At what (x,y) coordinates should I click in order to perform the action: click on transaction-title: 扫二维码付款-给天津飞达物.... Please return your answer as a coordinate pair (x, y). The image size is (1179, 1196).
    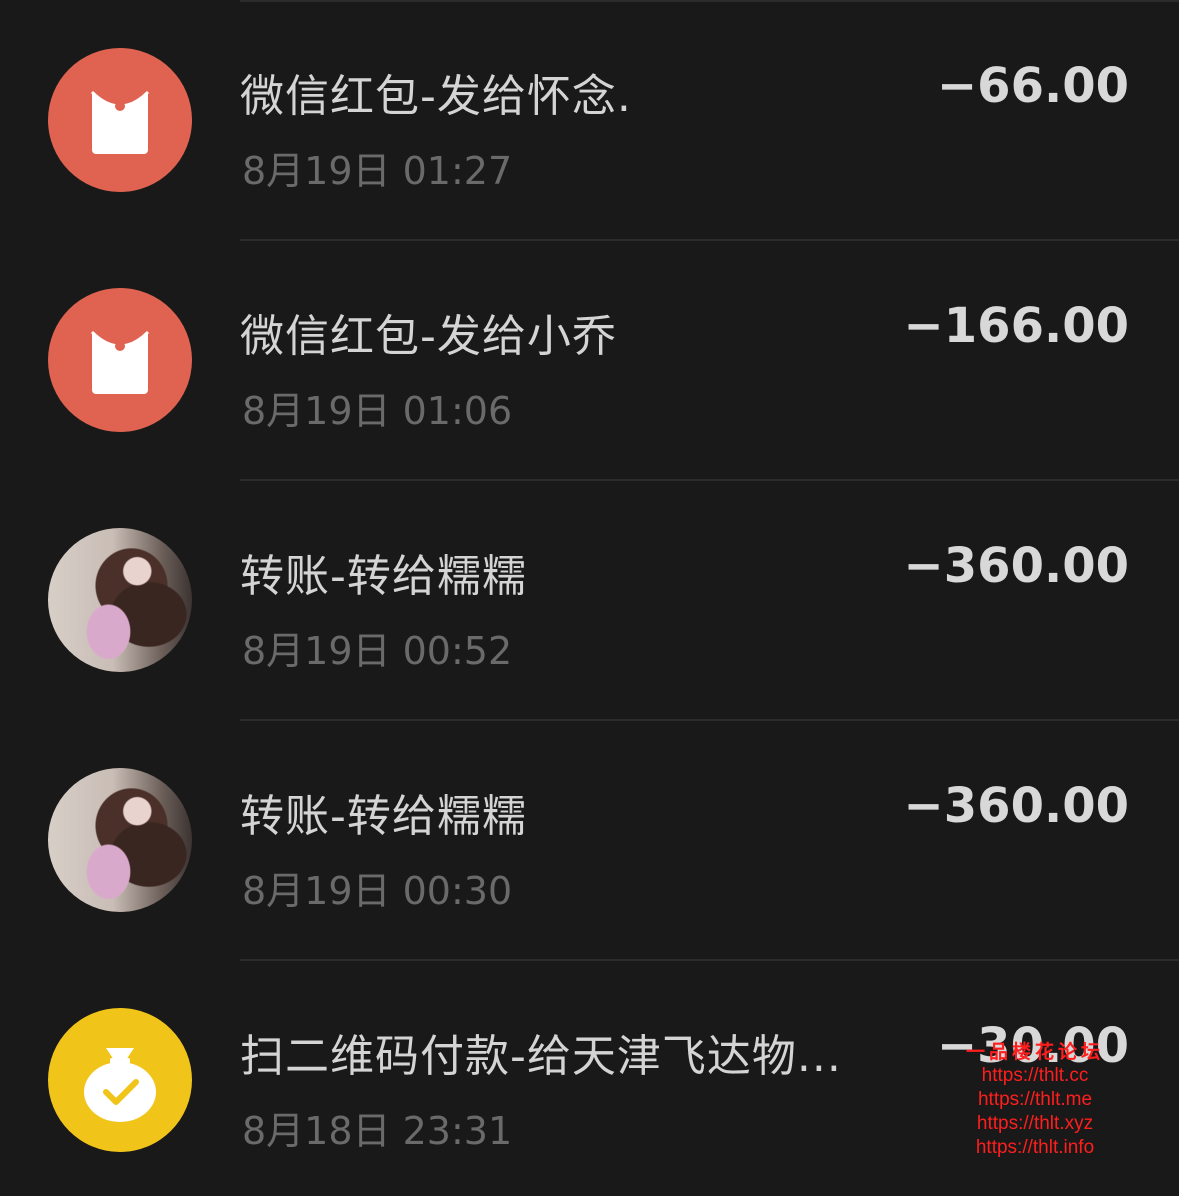
    Looking at the image, I should click on (541, 1056).